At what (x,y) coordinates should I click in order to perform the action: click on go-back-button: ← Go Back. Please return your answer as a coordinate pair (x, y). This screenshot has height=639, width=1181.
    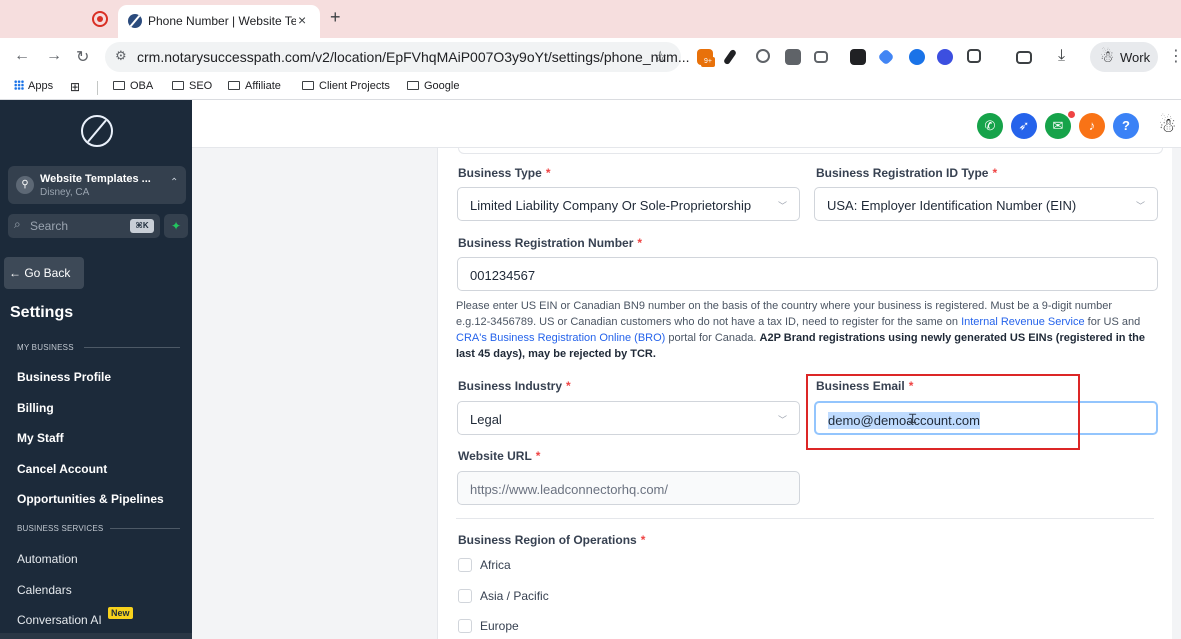
    Looking at the image, I should click on (44, 273).